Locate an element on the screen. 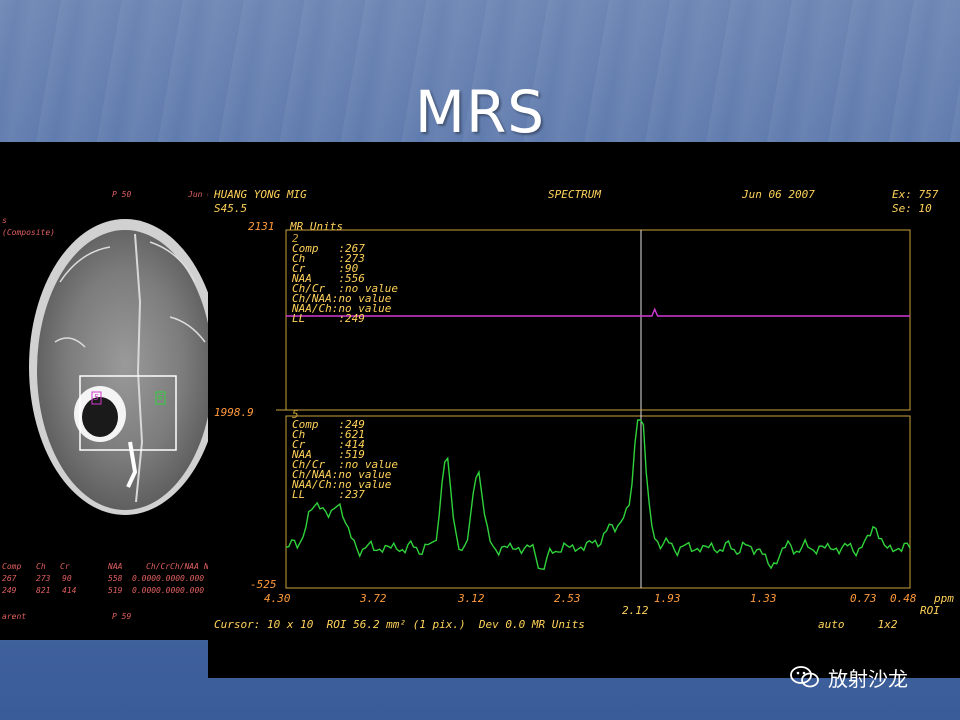 The image size is (960, 720). table-row-1-c5: 0.000 is located at coordinates (144, 578).